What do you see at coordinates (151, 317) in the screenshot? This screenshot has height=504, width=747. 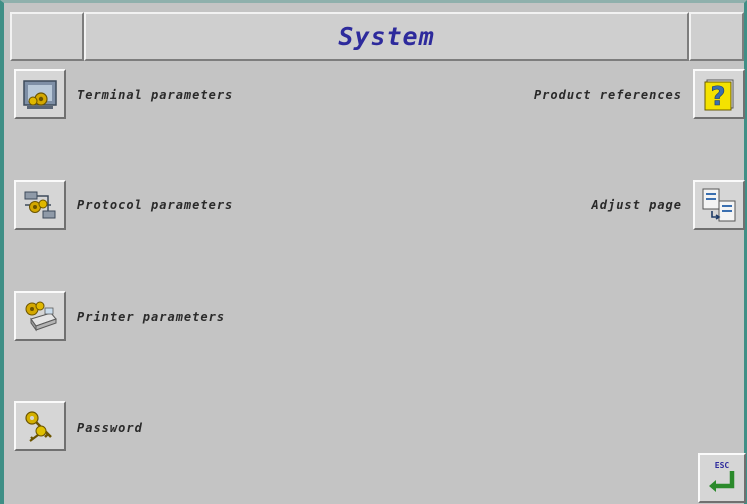 I see `printer-parameters-label: Printer parameters` at bounding box center [151, 317].